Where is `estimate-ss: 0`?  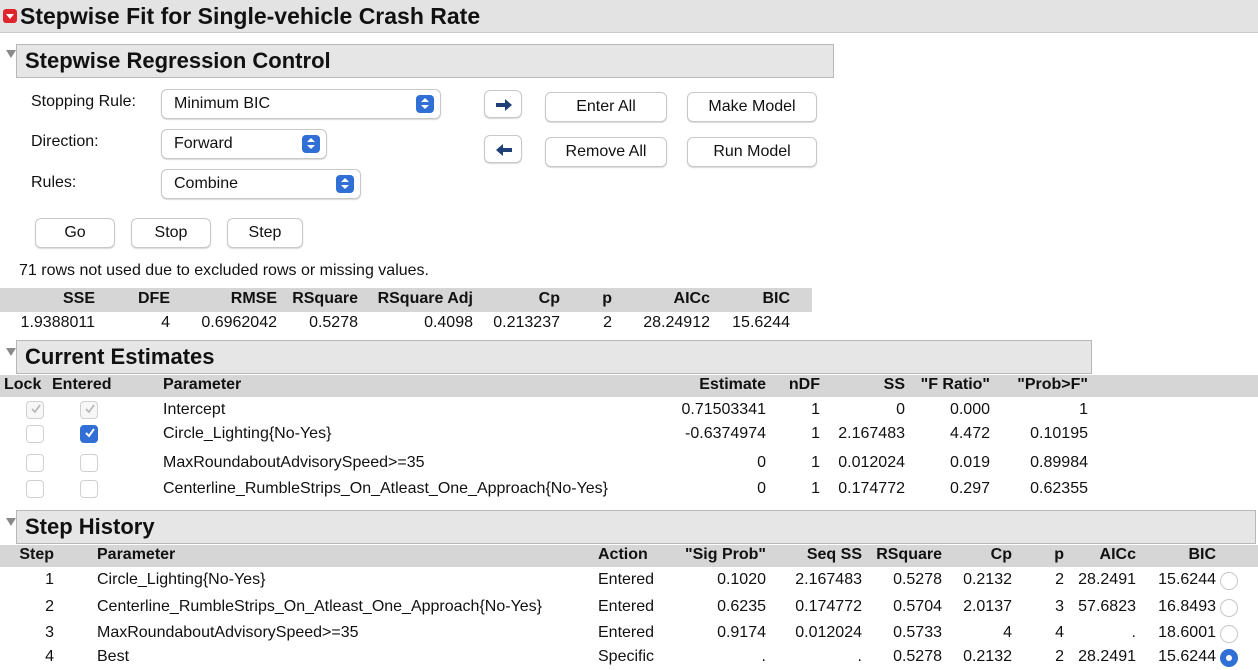
estimate-ss: 0 is located at coordinates (900, 409).